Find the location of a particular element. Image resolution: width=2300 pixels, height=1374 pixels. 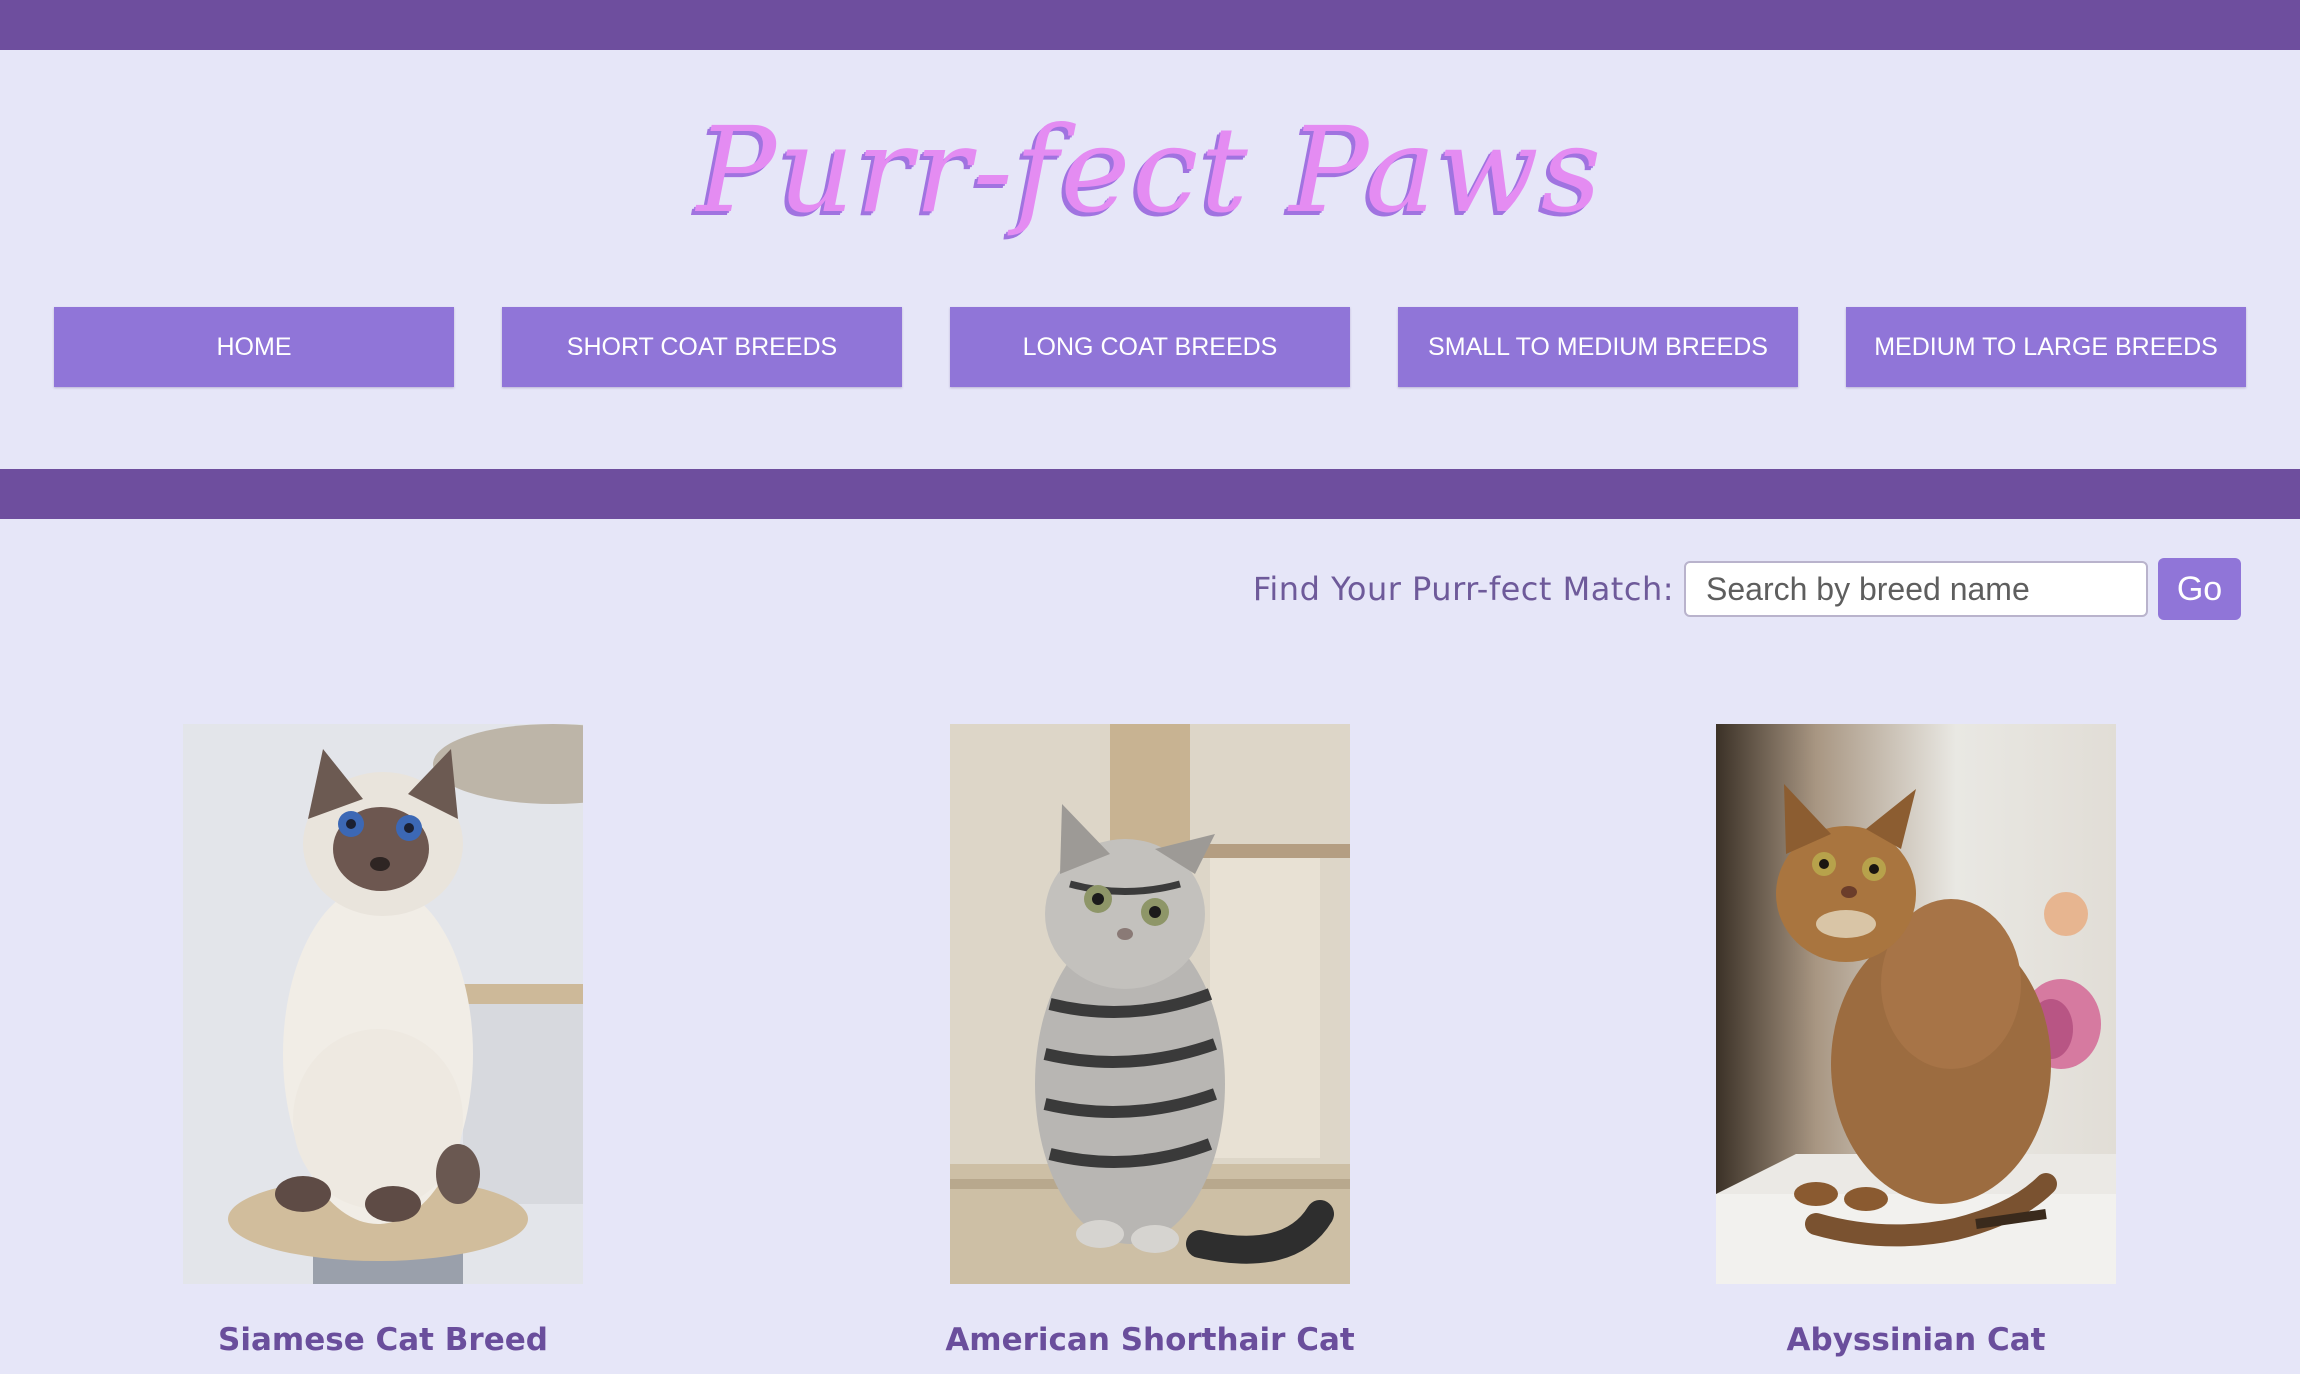

site-logo: Purr-fect Paws is located at coordinates (1150, 170).